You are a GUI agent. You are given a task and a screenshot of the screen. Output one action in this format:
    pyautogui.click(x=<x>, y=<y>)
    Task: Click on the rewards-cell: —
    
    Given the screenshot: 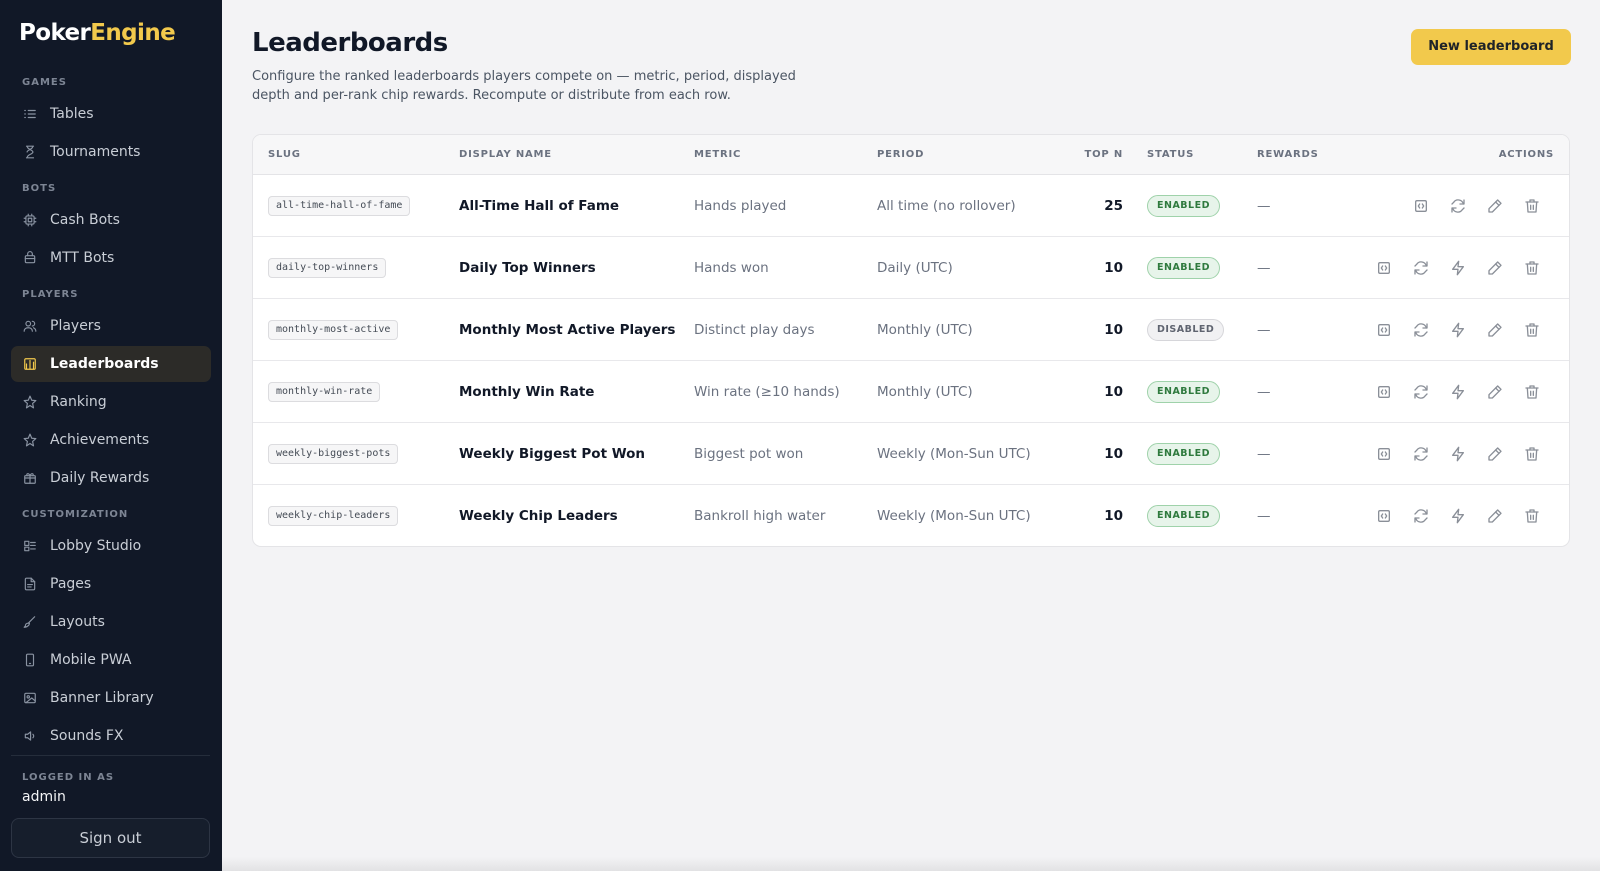 What is the action you would take?
    pyautogui.click(x=1264, y=516)
    